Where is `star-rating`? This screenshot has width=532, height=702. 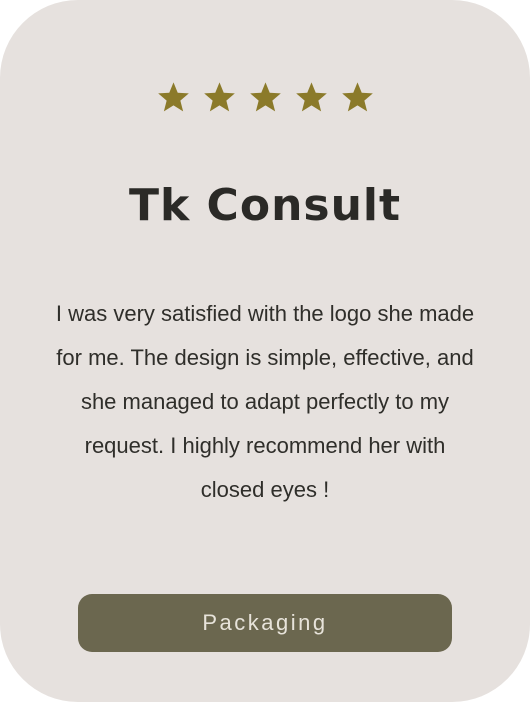
star-rating is located at coordinates (265, 97).